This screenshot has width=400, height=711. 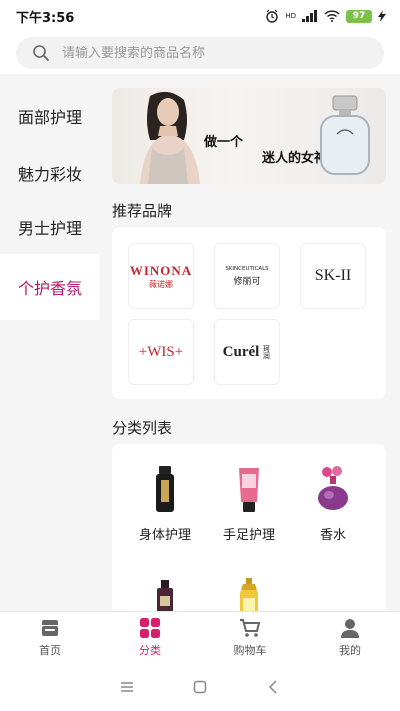 What do you see at coordinates (350, 650) in the screenshot?
I see `tab-label: 我的` at bounding box center [350, 650].